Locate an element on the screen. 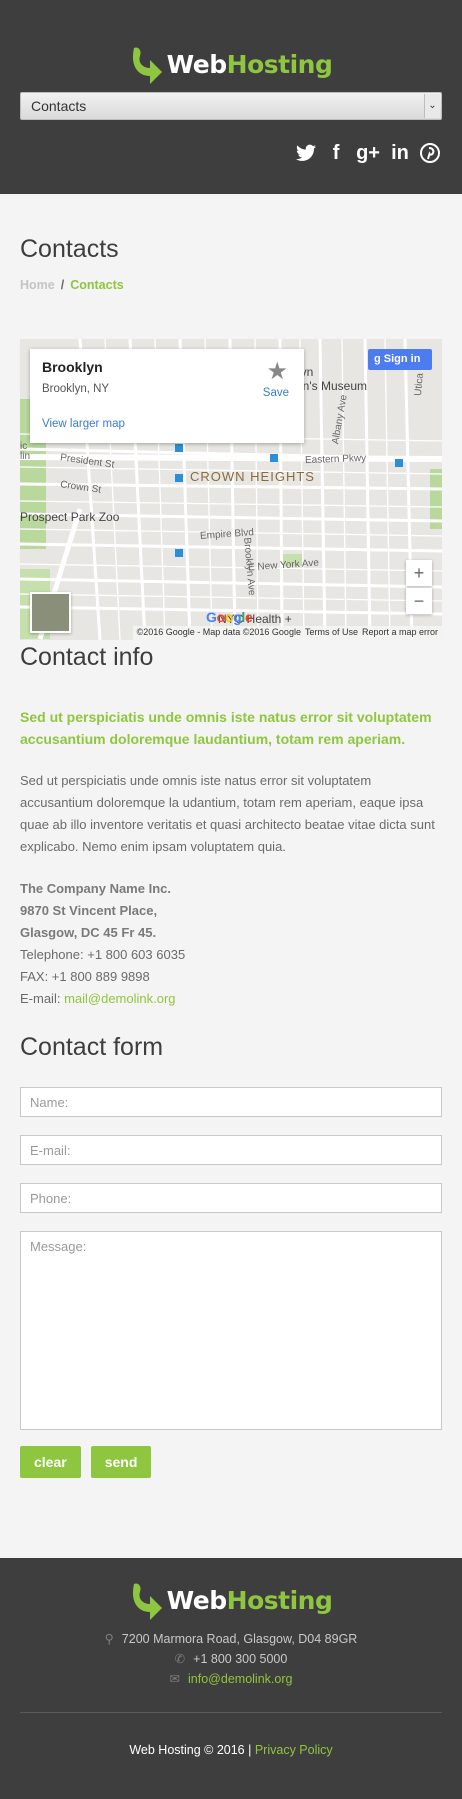 The width and height of the screenshot is (462, 1799). logo-text: WebHosting is located at coordinates (250, 64).